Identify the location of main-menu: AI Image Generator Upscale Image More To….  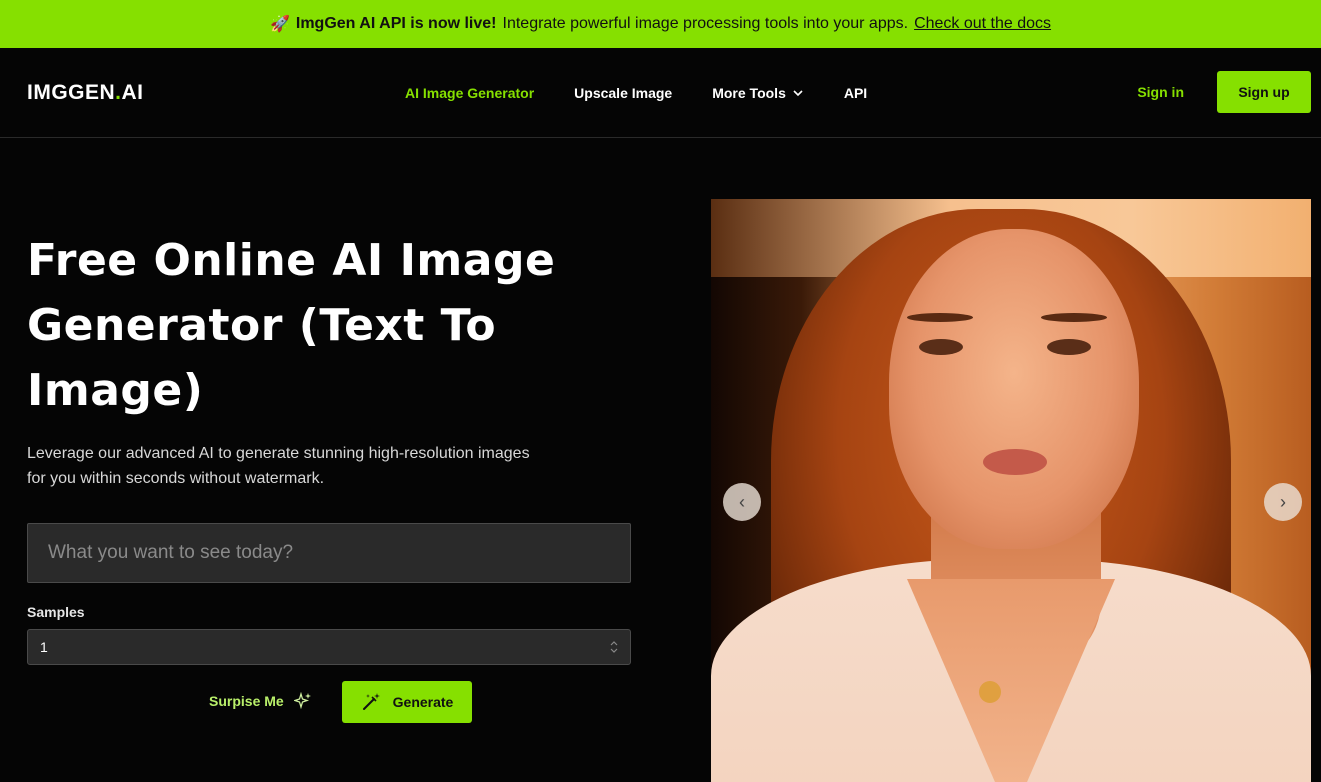
(636, 93).